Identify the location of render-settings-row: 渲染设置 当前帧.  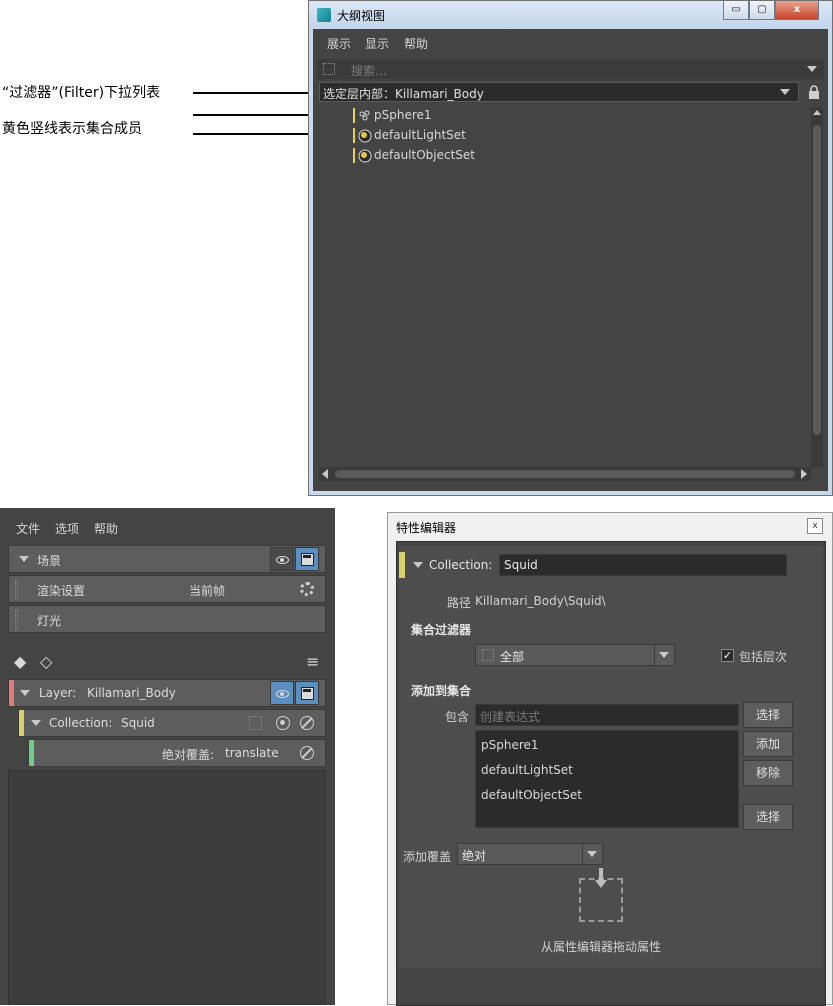
(167, 589).